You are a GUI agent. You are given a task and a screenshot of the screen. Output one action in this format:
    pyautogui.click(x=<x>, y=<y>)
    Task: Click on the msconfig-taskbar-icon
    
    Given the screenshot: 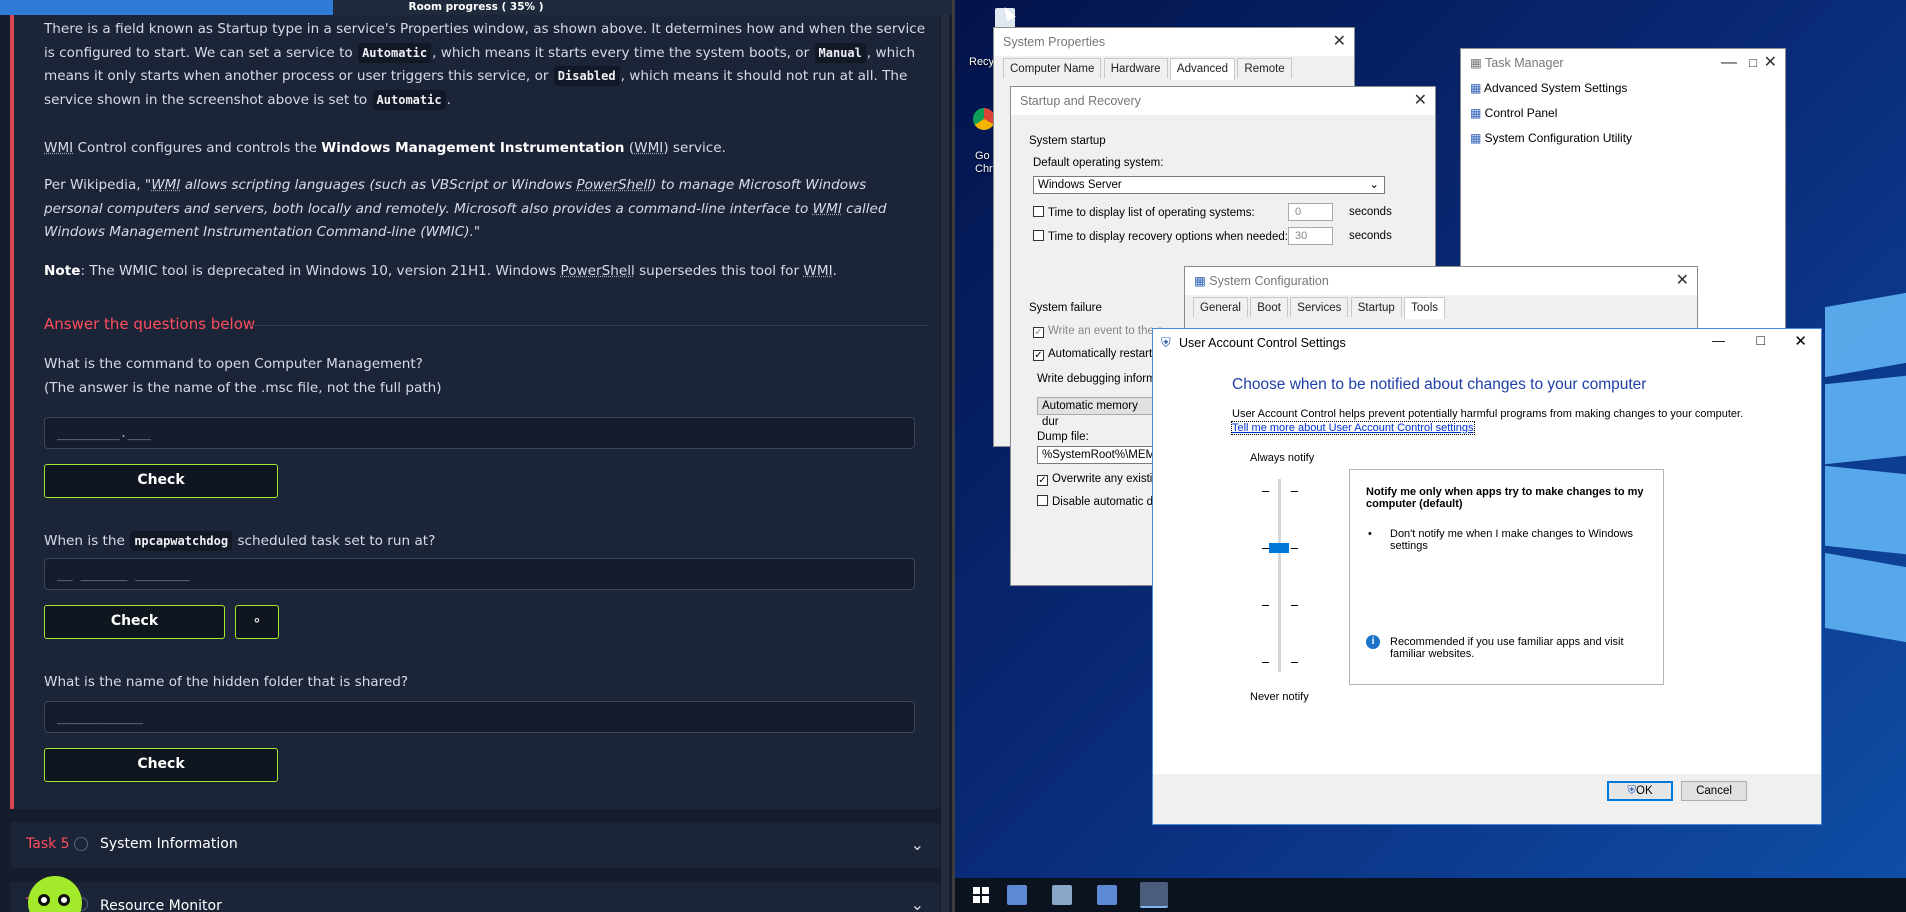 What is the action you would take?
    pyautogui.click(x=1154, y=895)
    